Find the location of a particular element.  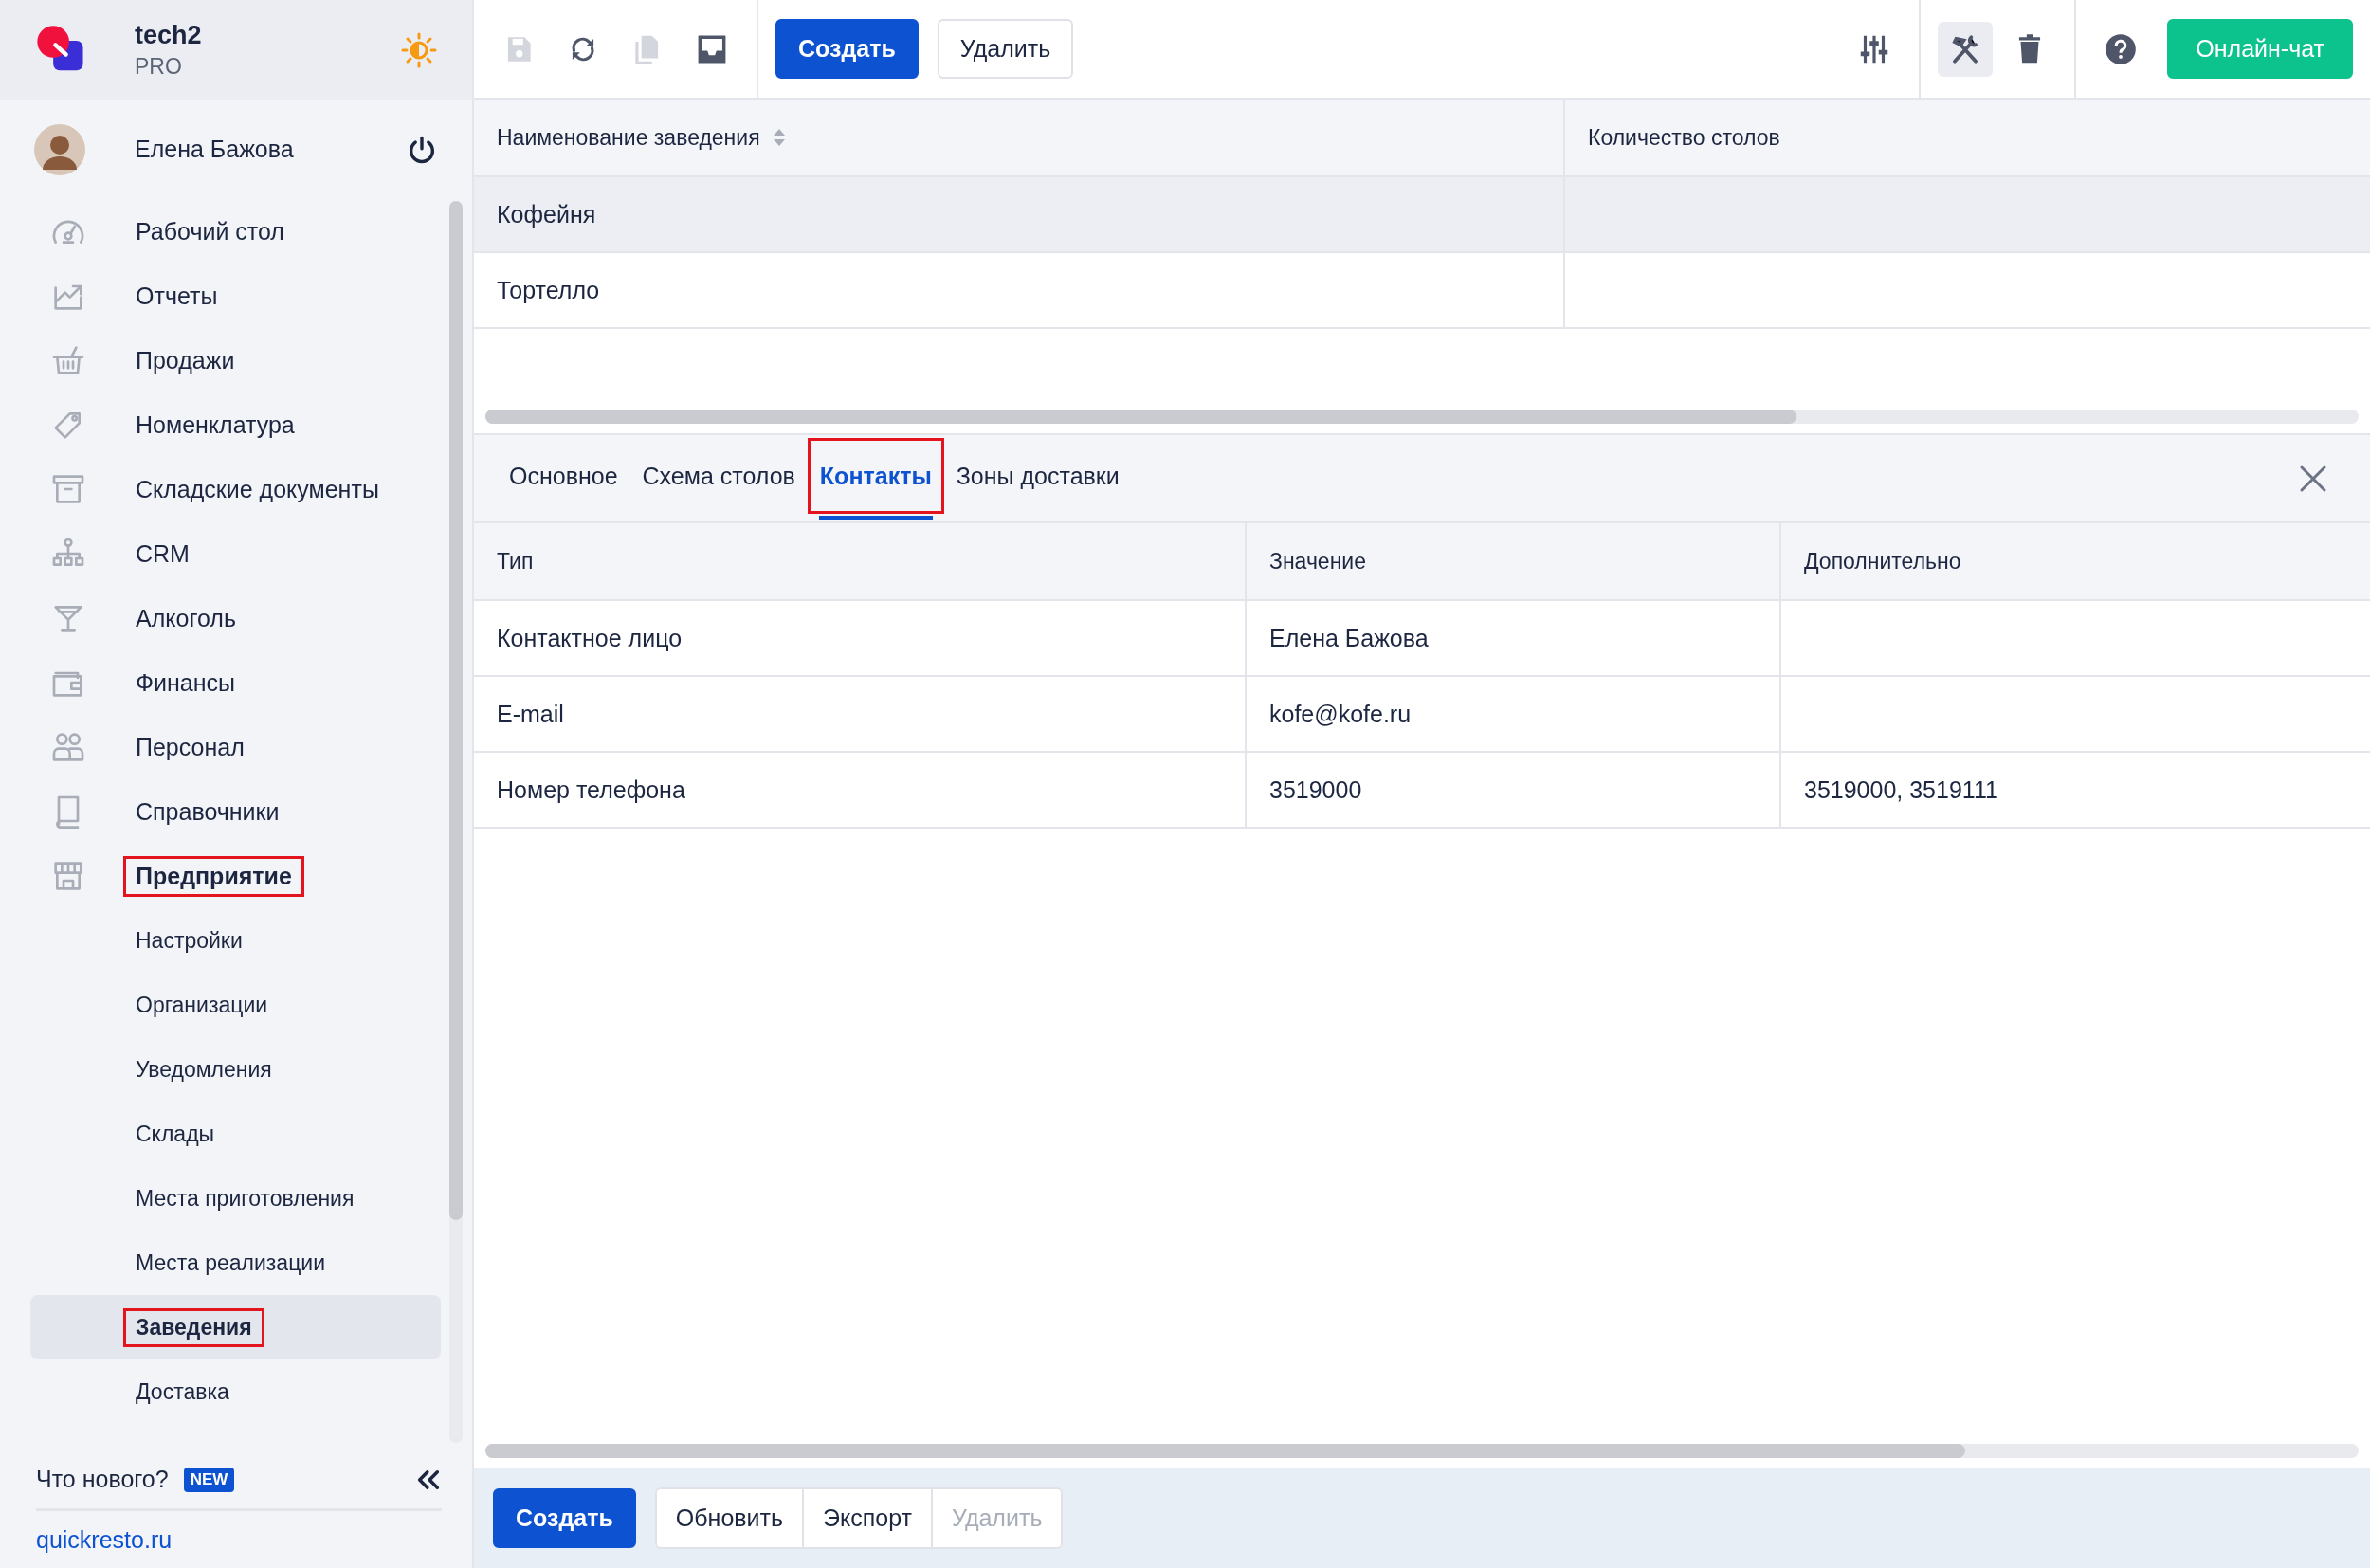

table-cell: Елена Бажова is located at coordinates (1349, 638).